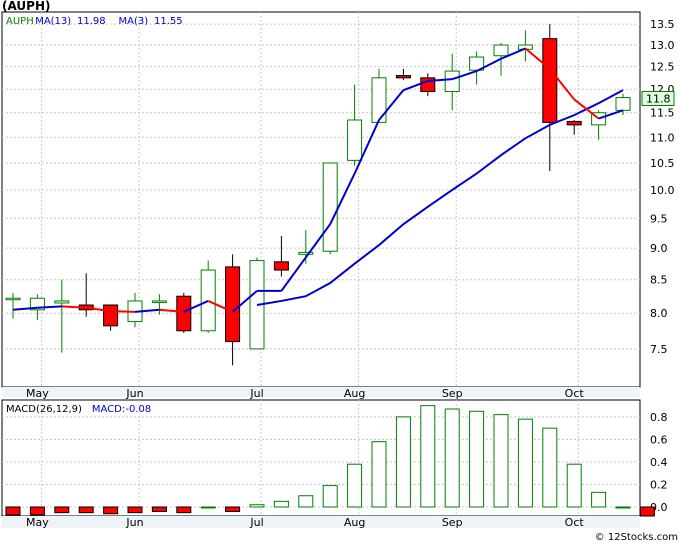 Image resolution: width=680 pixels, height=546 pixels. I want to click on macd-legend-item: MACD:, so click(108, 409).